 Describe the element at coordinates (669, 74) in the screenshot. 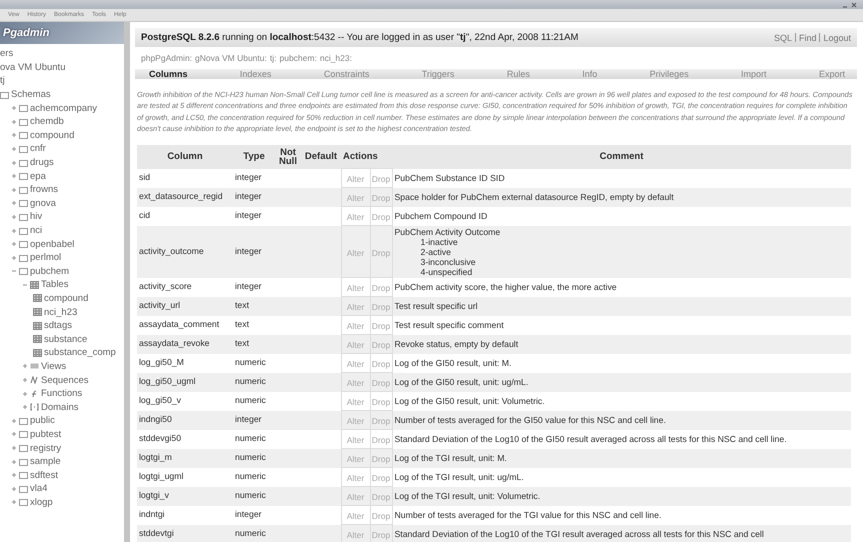

I see `tab: Privileges` at that location.